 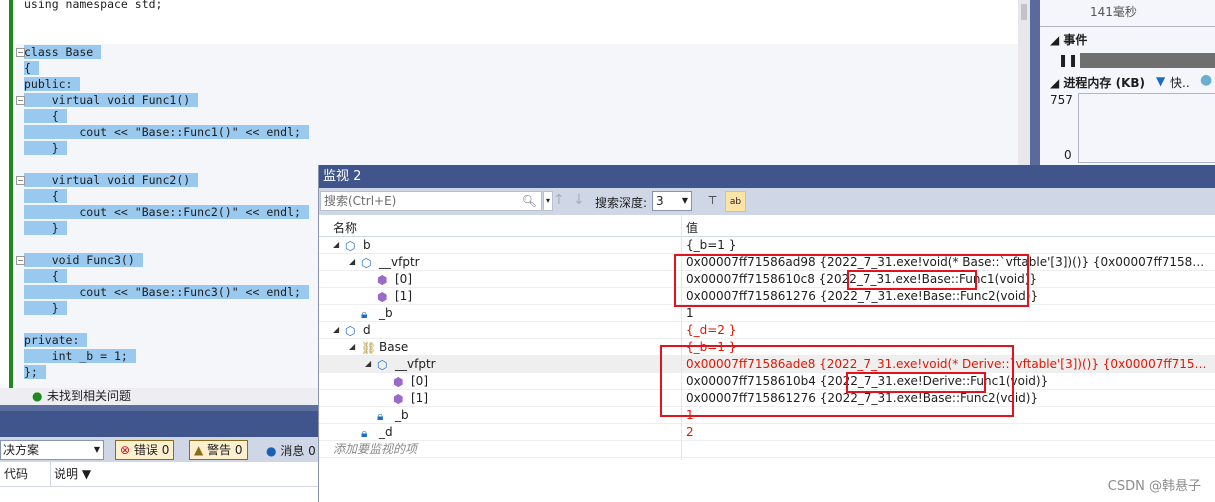 I want to click on scope-select: 决方案 ▼, so click(x=52, y=450).